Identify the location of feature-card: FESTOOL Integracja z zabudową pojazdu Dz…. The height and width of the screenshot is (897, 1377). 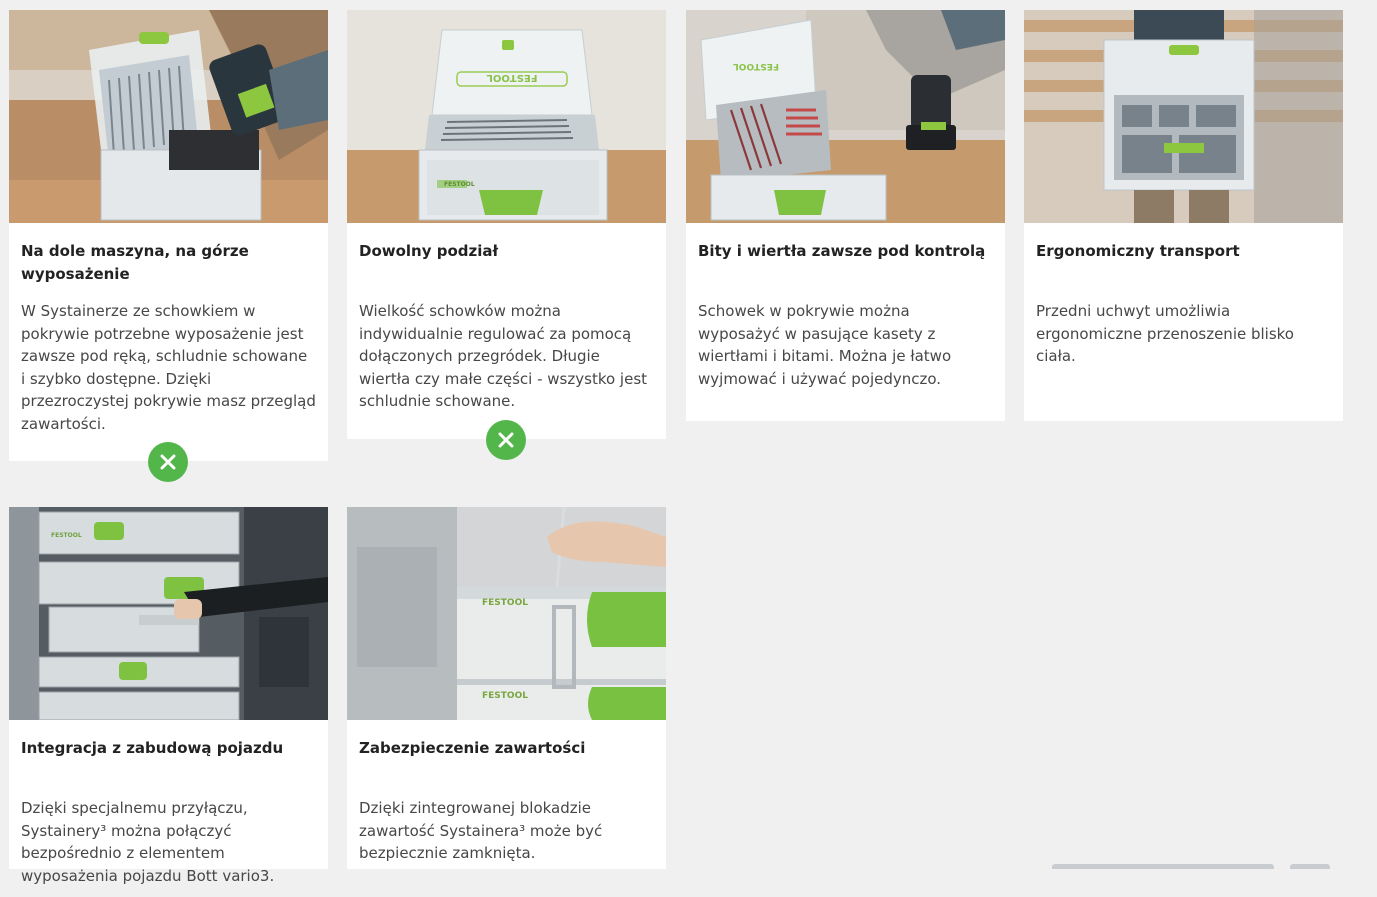
(168, 696).